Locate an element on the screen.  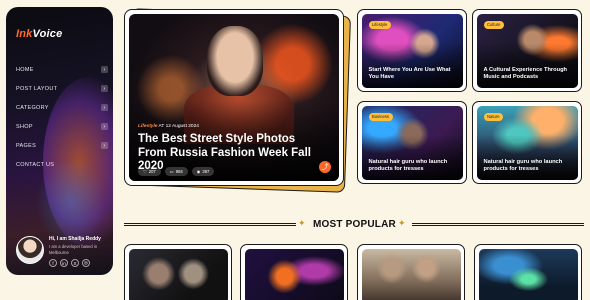
social-links: f in X ◎ is located at coordinates (79, 263).